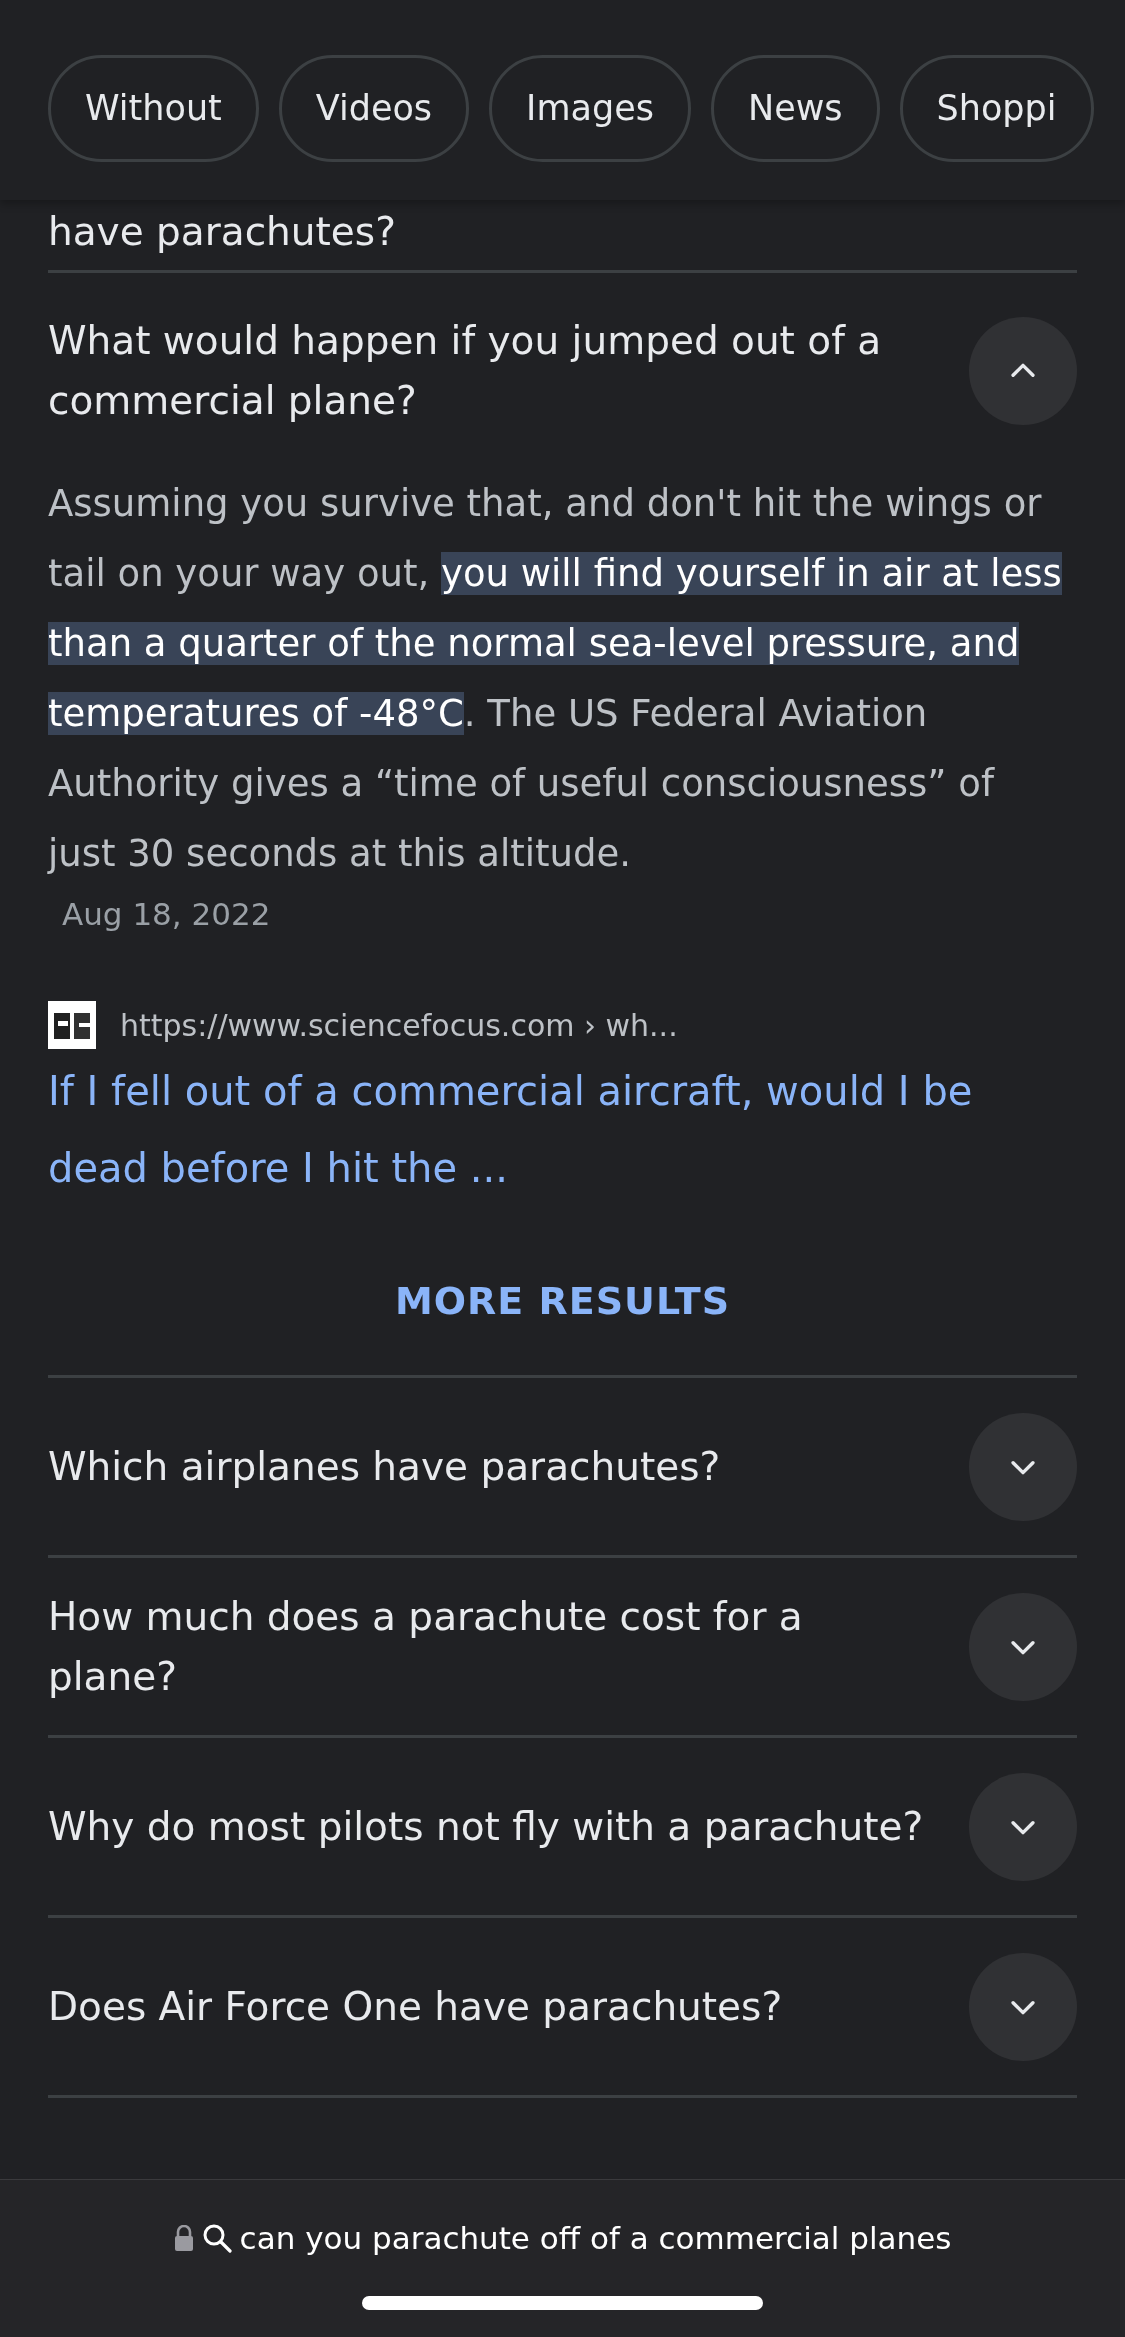 This screenshot has width=1125, height=2337. What do you see at coordinates (795, 108) in the screenshot?
I see `filter-chip: News` at bounding box center [795, 108].